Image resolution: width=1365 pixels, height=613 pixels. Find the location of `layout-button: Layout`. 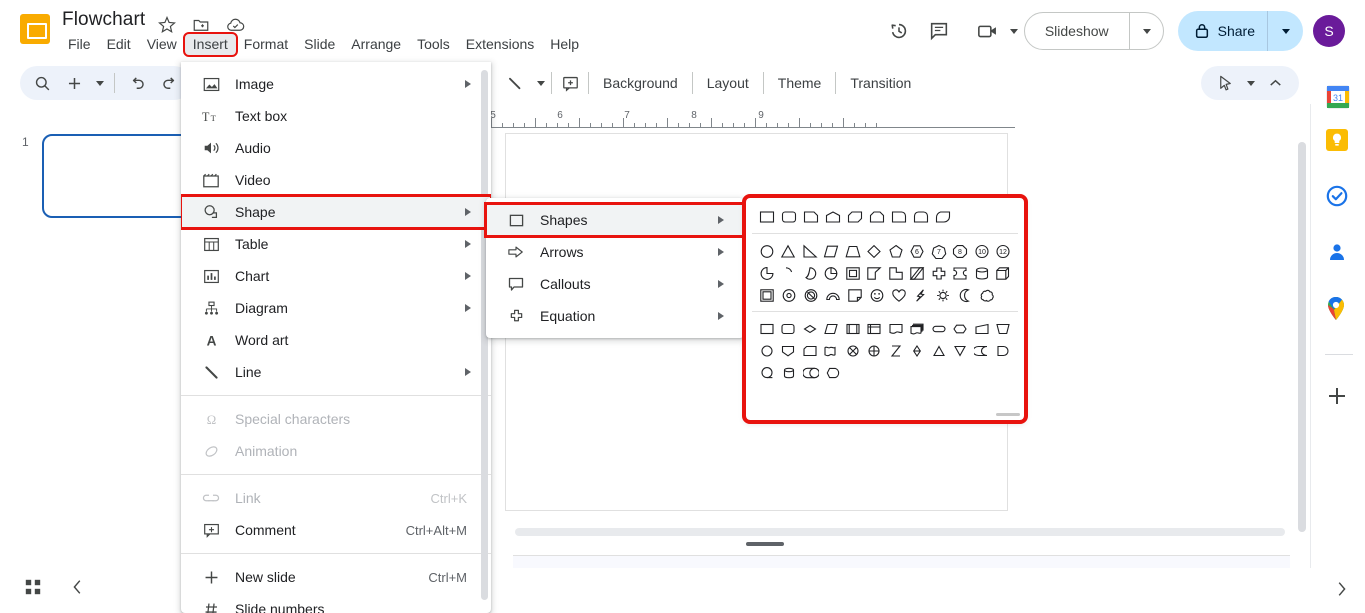

layout-button: Layout is located at coordinates (728, 83).